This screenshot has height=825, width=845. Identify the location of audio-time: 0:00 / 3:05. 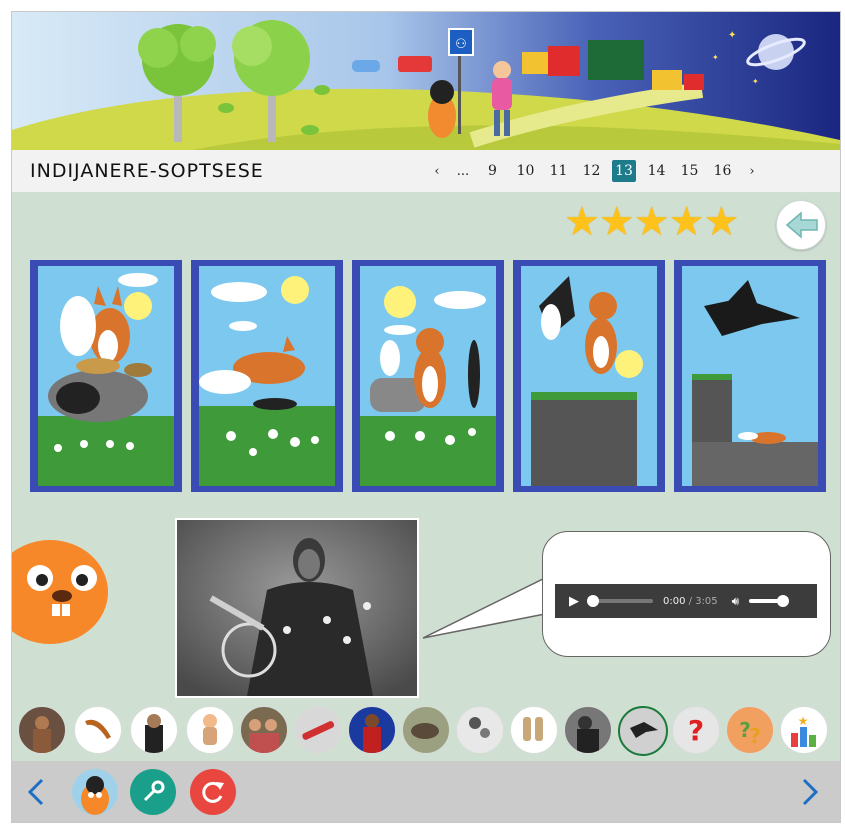
(690, 601).